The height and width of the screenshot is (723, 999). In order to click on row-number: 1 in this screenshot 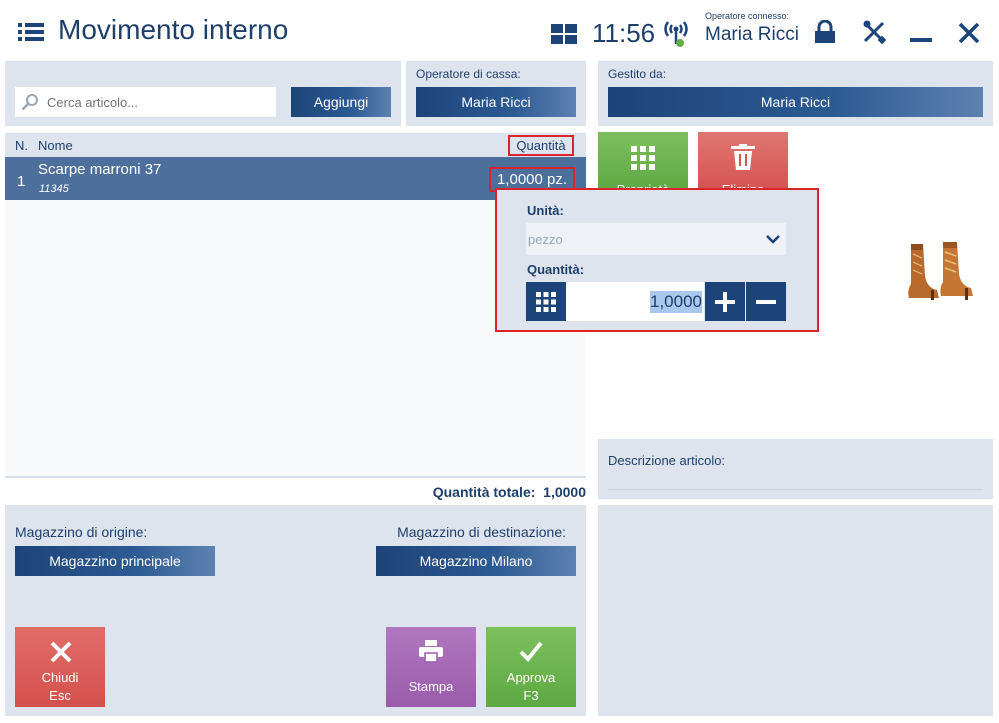, I will do `click(21, 181)`.